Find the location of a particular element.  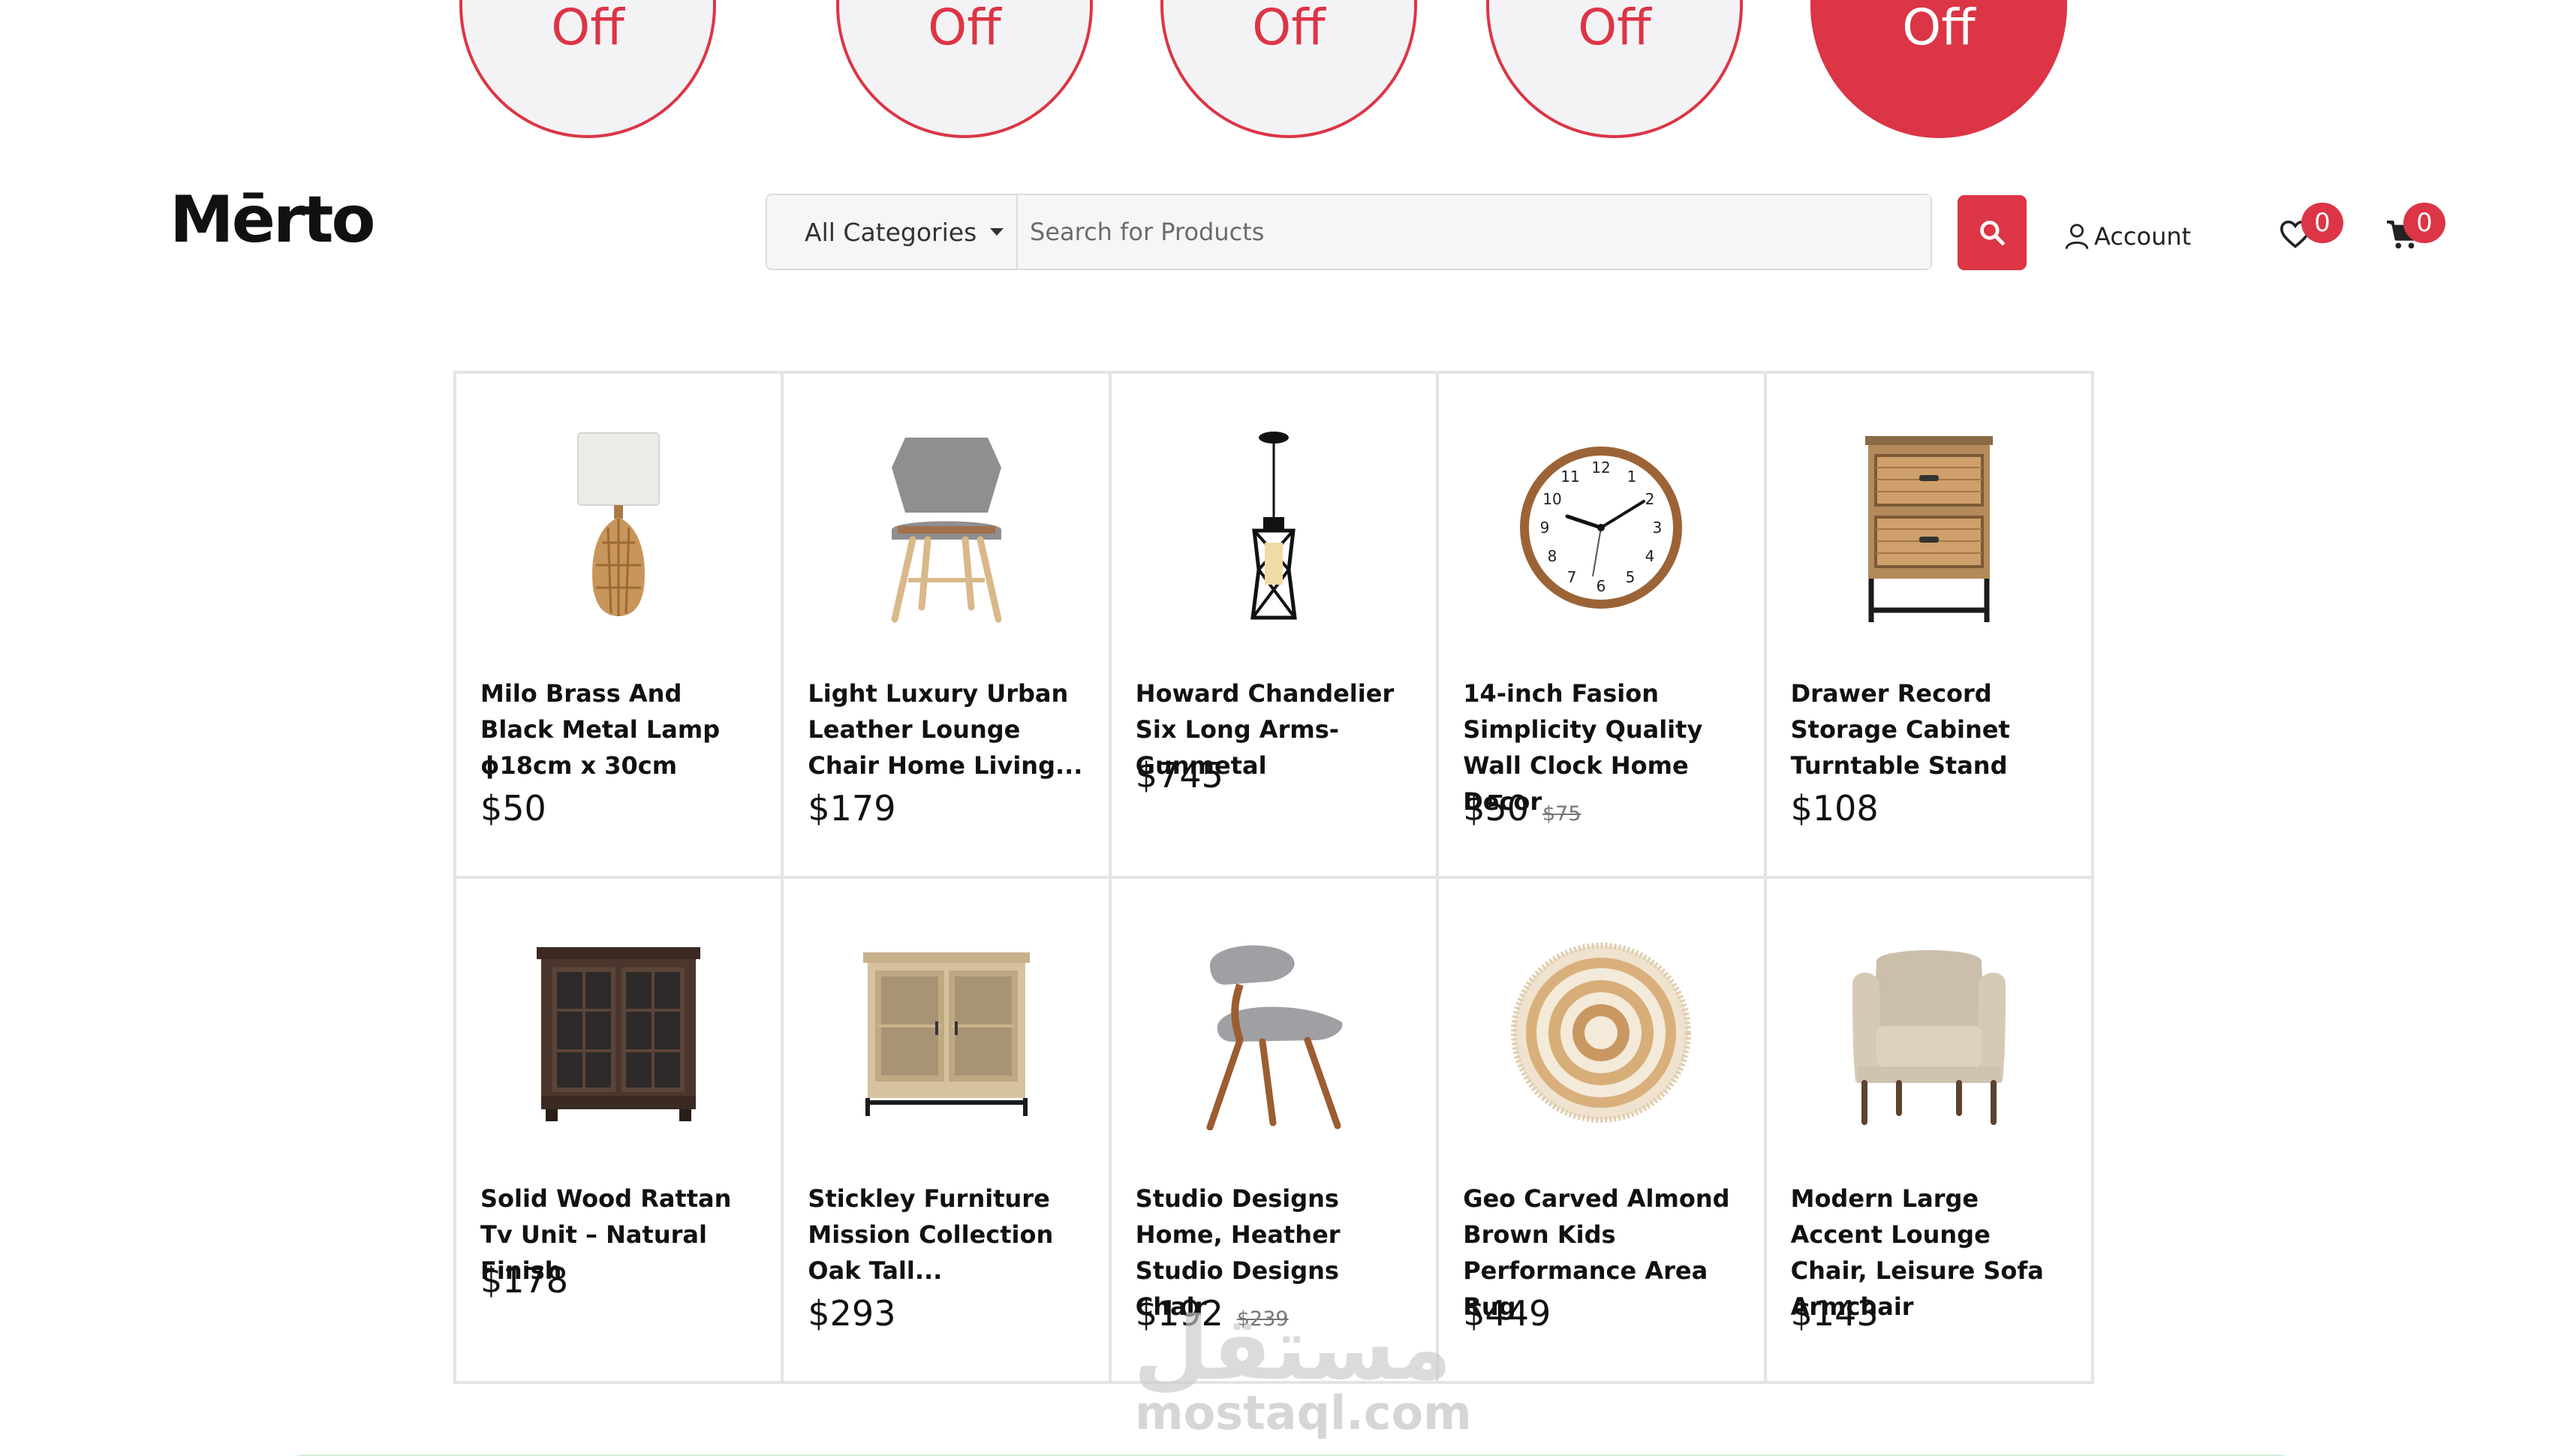

nightstand-icon is located at coordinates (1928, 529).